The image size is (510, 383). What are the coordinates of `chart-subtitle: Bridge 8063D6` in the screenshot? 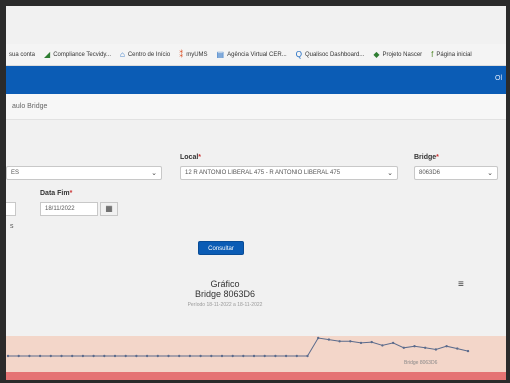 It's located at (225, 294).